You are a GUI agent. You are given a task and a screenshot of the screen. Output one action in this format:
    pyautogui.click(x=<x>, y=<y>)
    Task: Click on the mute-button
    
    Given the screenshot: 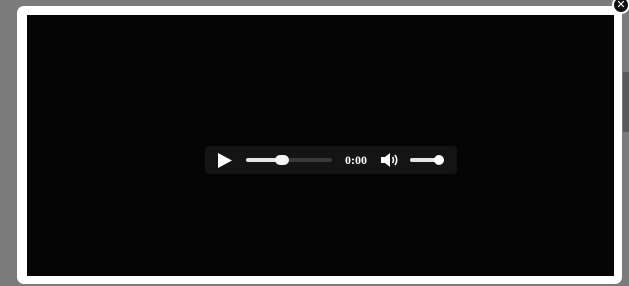 What is the action you would take?
    pyautogui.click(x=390, y=160)
    